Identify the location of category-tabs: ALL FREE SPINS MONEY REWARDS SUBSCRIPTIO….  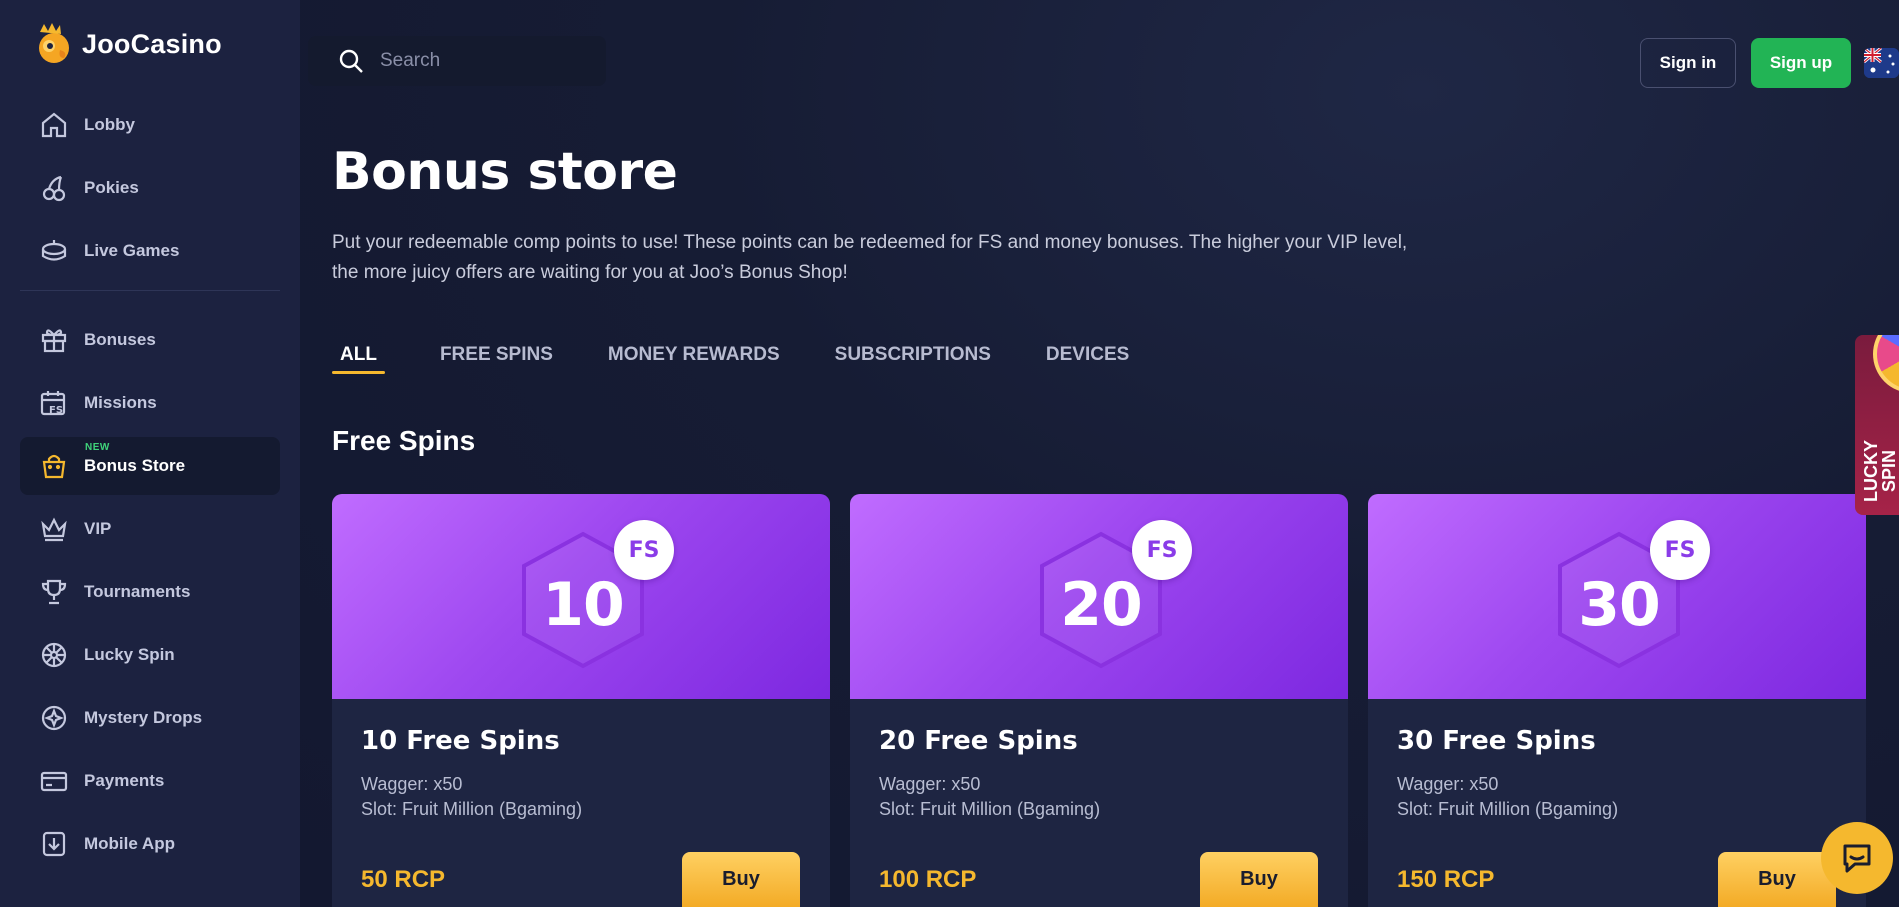
(758, 356).